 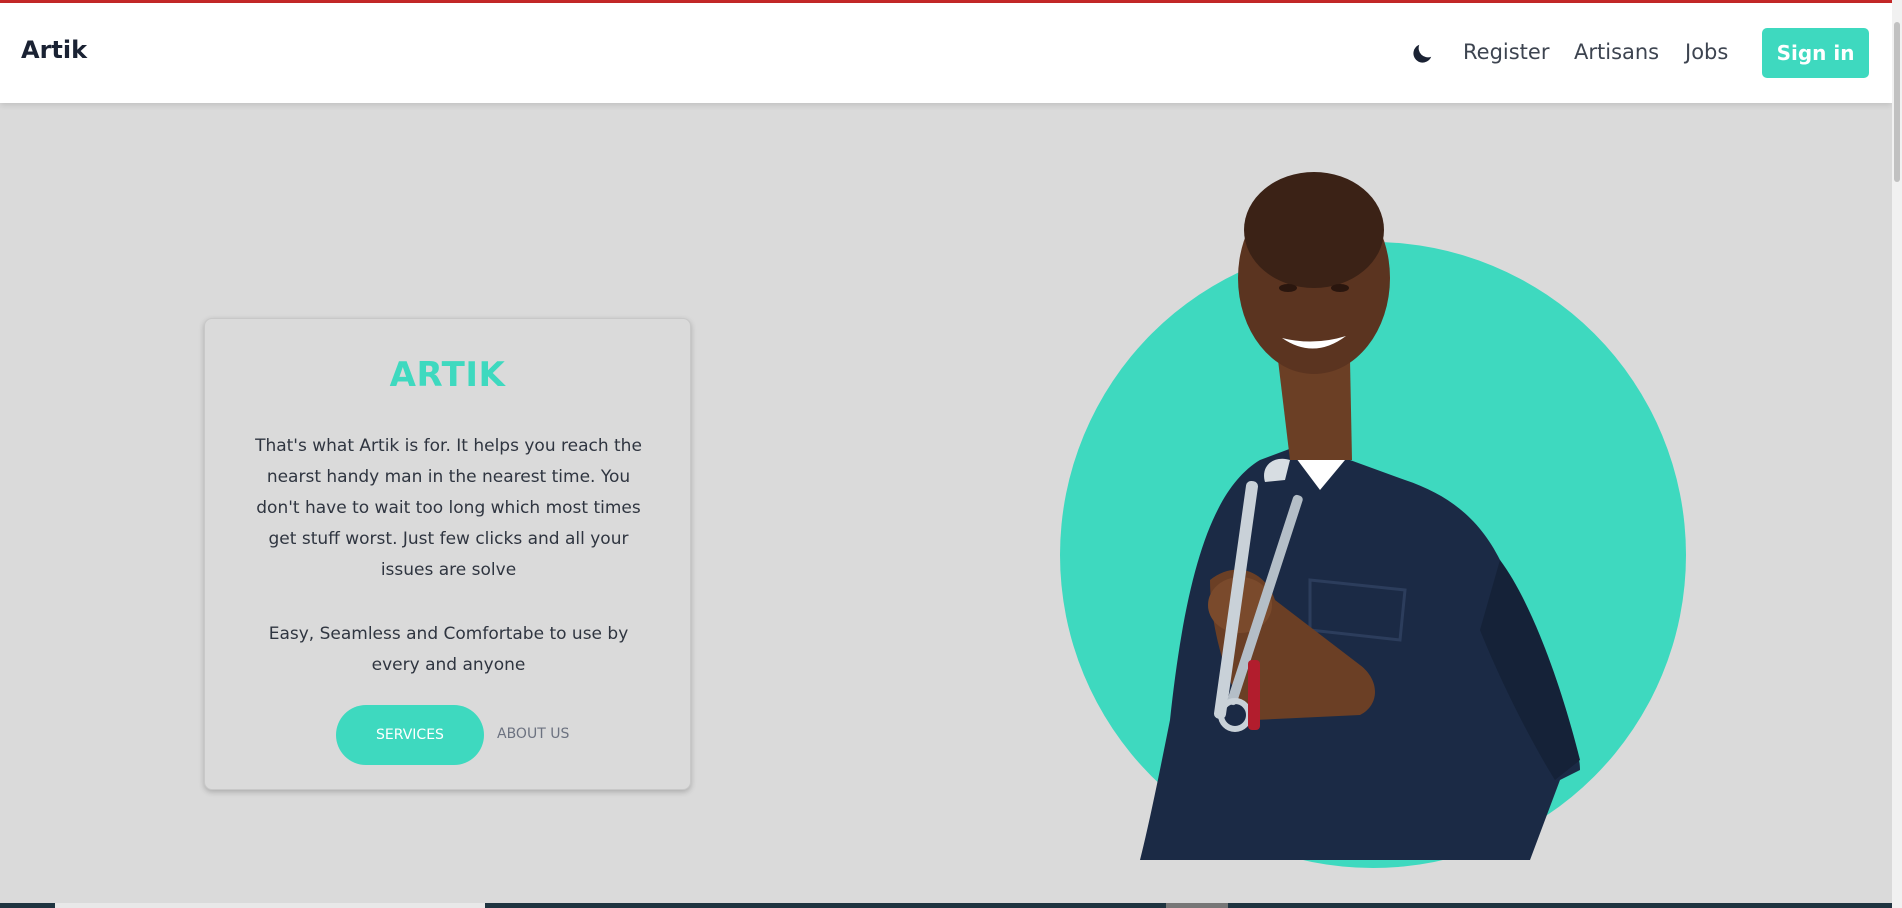 I want to click on sign-in-button: Sign in, so click(x=1815, y=53).